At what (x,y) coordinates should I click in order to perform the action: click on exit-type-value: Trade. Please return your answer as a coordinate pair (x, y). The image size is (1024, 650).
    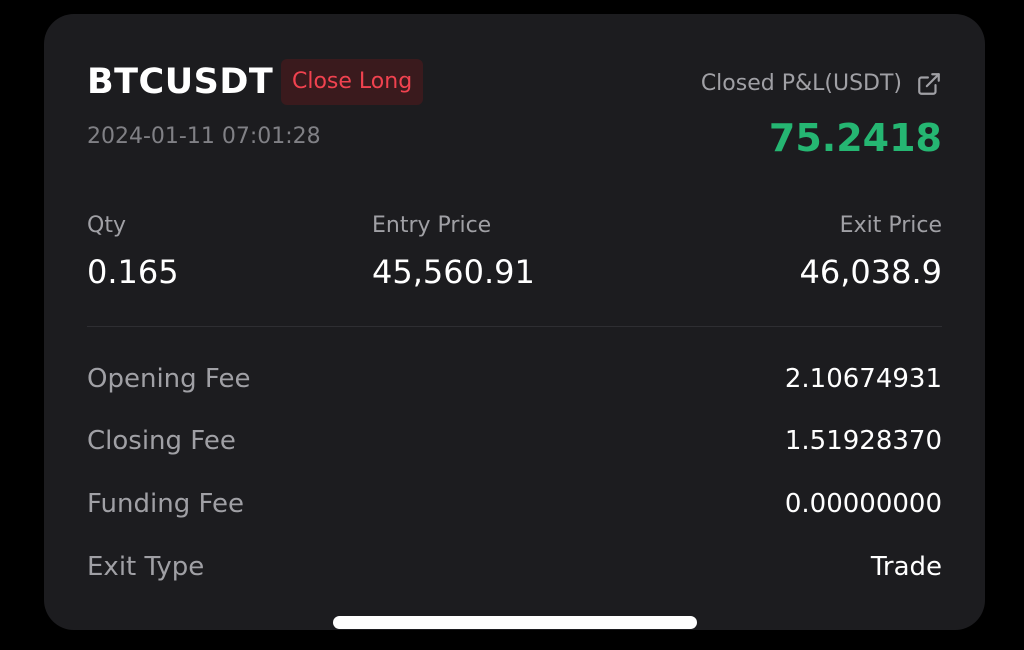
    Looking at the image, I should click on (906, 567).